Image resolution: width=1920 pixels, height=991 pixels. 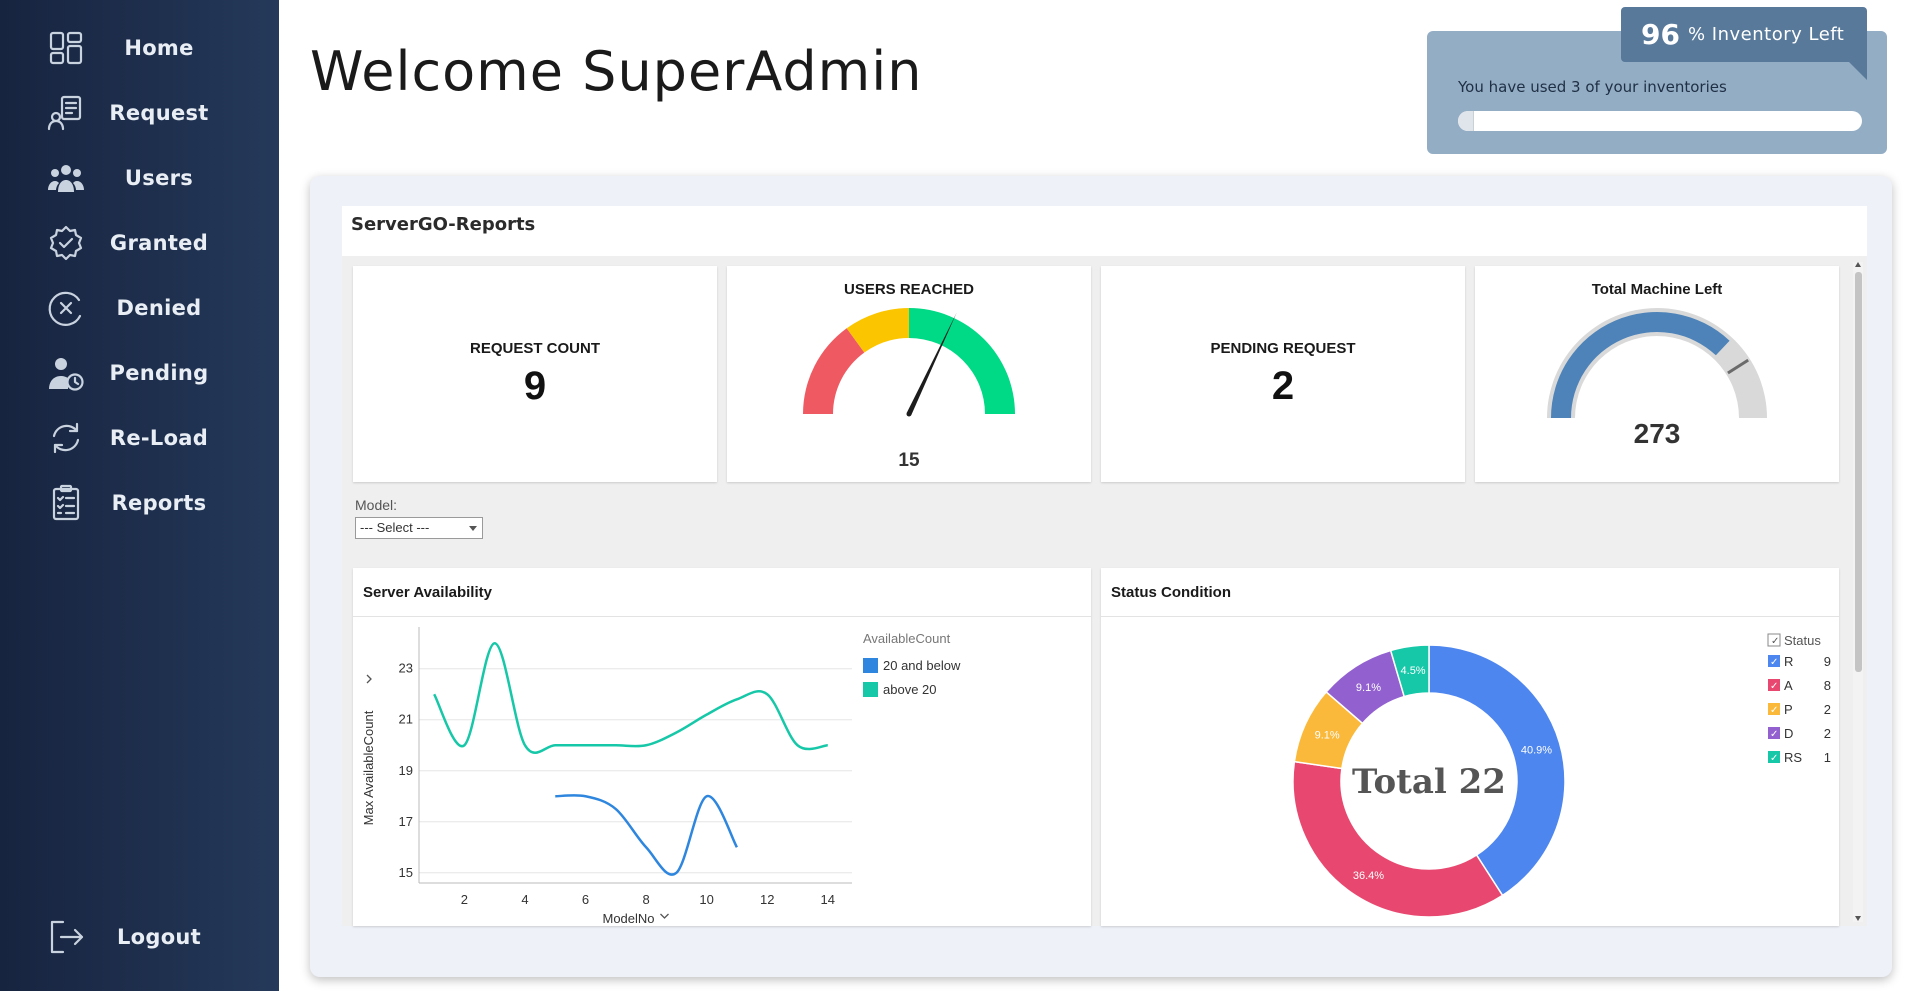 I want to click on legend-value: 8, so click(x=1827, y=685).